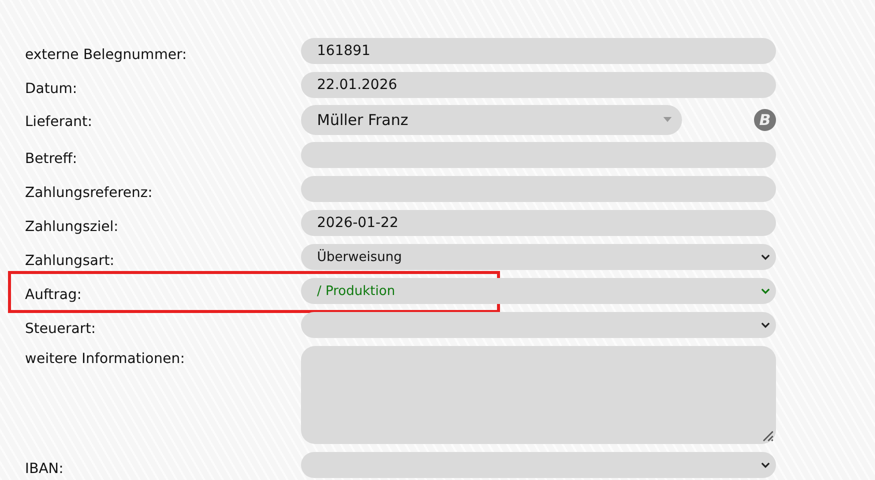  What do you see at coordinates (89, 193) in the screenshot?
I see `field-label: Zahlungsreferenz:` at bounding box center [89, 193].